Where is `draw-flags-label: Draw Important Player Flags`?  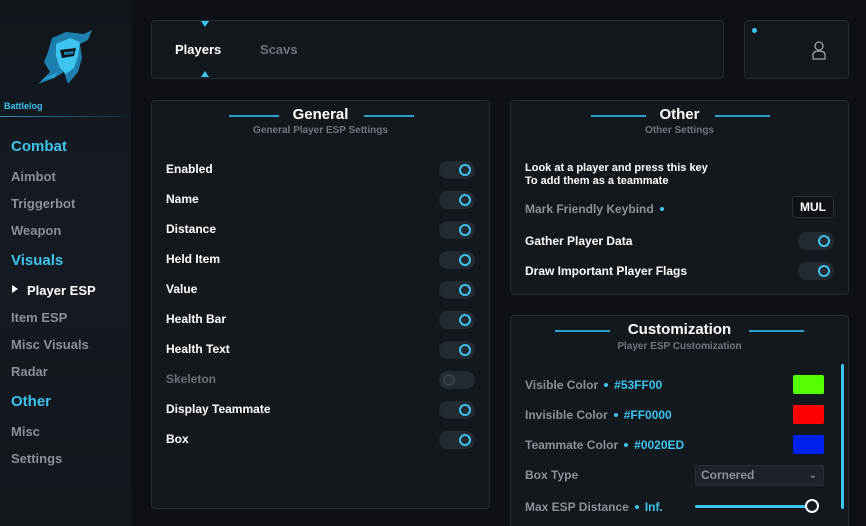
draw-flags-label: Draw Important Player Flags is located at coordinates (606, 271).